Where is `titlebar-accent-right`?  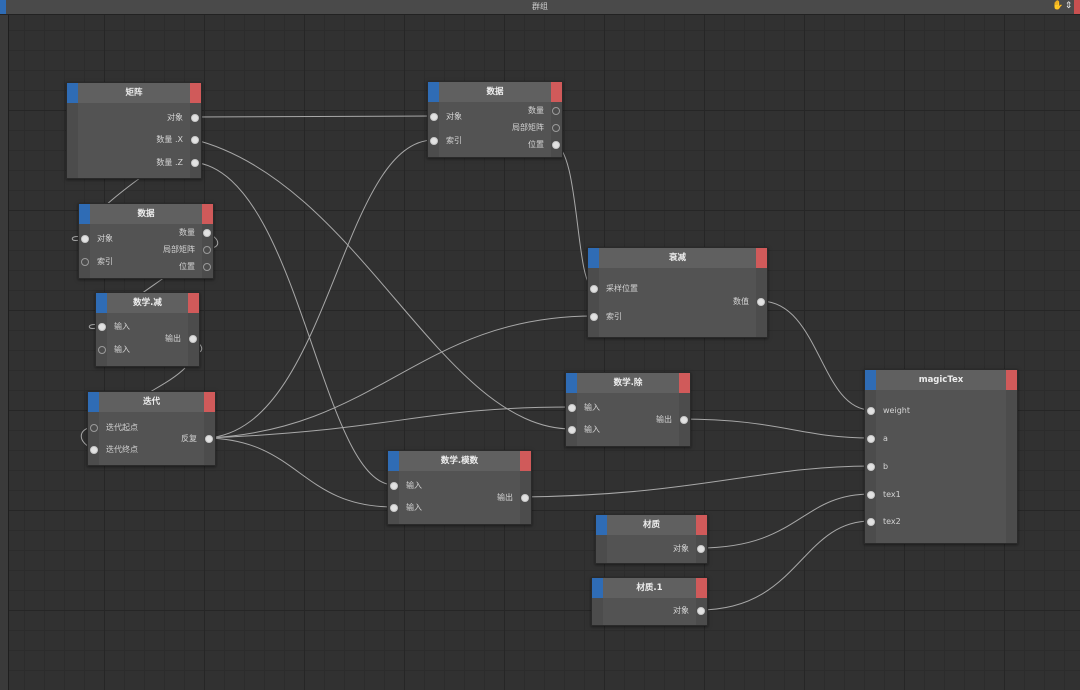
titlebar-accent-right is located at coordinates (1077, 7).